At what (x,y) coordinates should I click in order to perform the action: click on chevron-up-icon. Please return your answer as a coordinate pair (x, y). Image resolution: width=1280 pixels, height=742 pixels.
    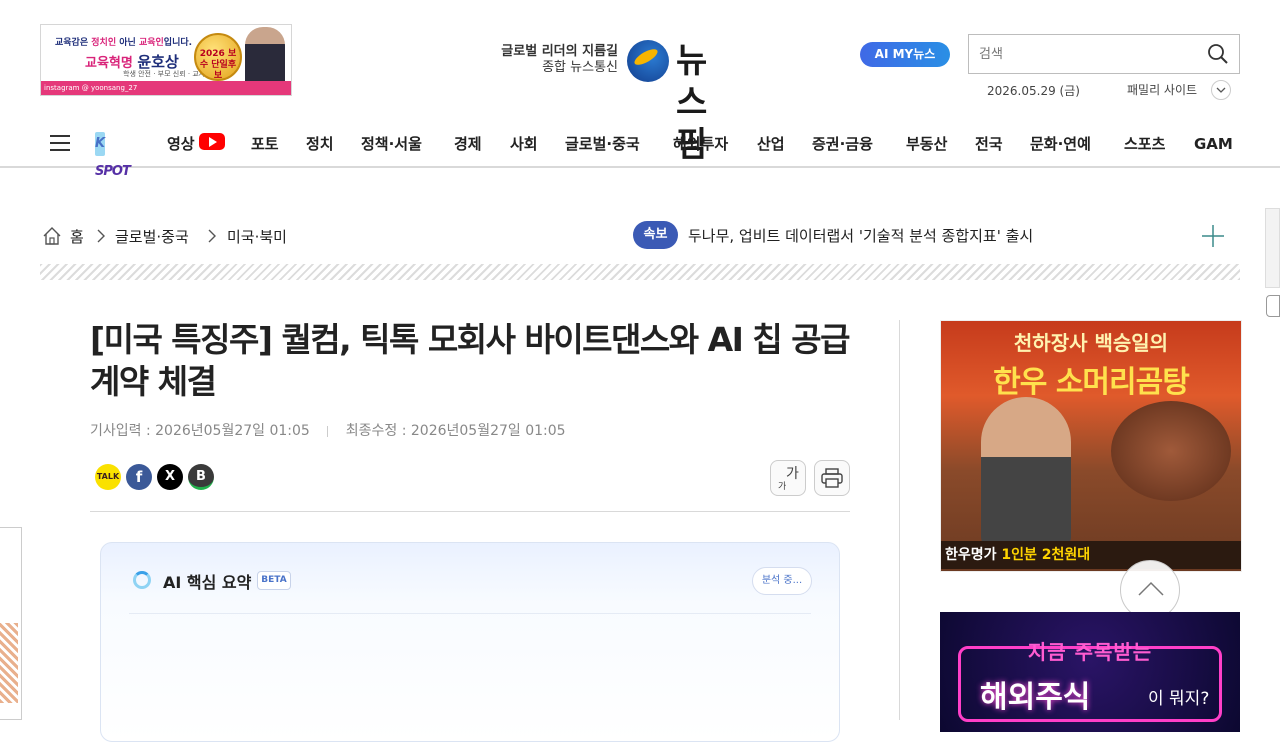
    Looking at the image, I should click on (1151, 588).